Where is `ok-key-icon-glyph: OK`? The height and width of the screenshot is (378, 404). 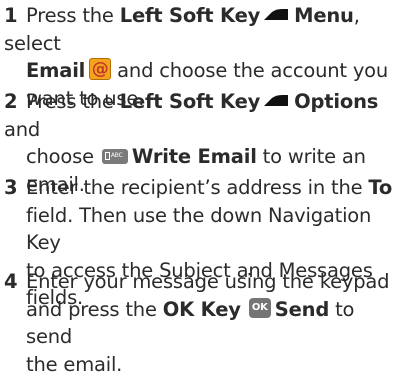 ok-key-icon-glyph: OK is located at coordinates (260, 308).